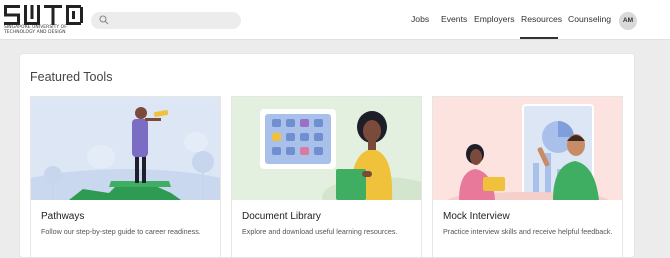 Image resolution: width=670 pixels, height=258 pixels. What do you see at coordinates (494, 19) in the screenshot?
I see `nav-employers: Employers` at bounding box center [494, 19].